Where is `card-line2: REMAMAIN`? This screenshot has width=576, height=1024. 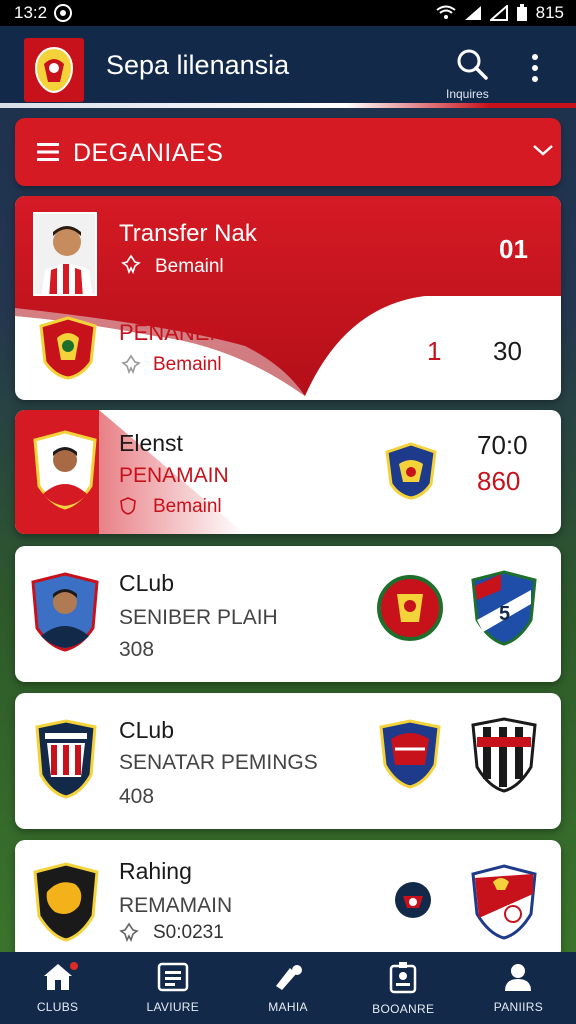 card-line2: REMAMAIN is located at coordinates (176, 905).